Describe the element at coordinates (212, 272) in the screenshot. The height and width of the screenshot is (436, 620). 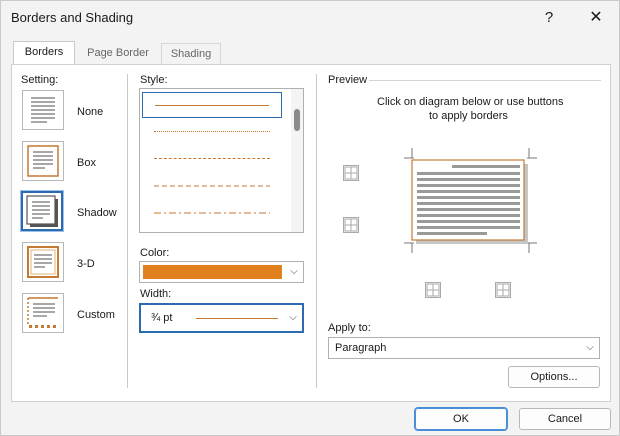
I see `color-swatch` at that location.